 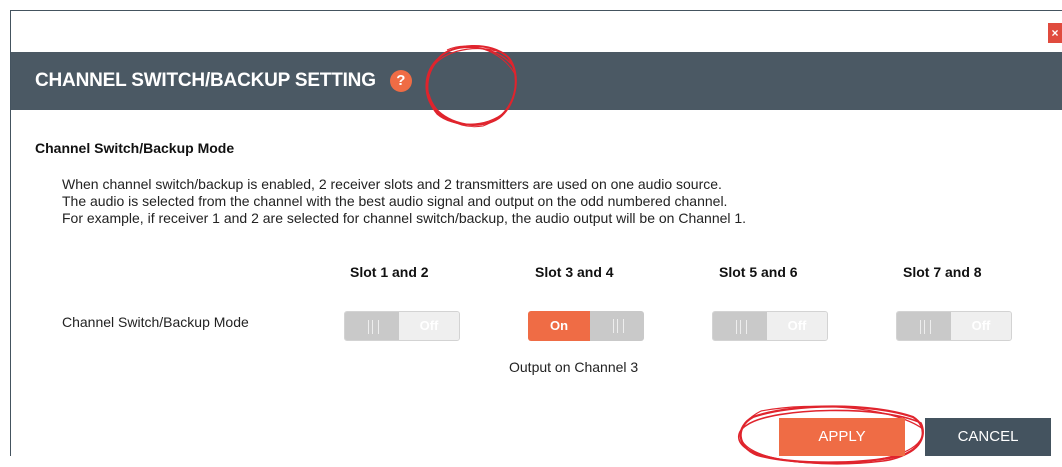 I want to click on toggle-slot-5-6: Off, so click(x=770, y=326).